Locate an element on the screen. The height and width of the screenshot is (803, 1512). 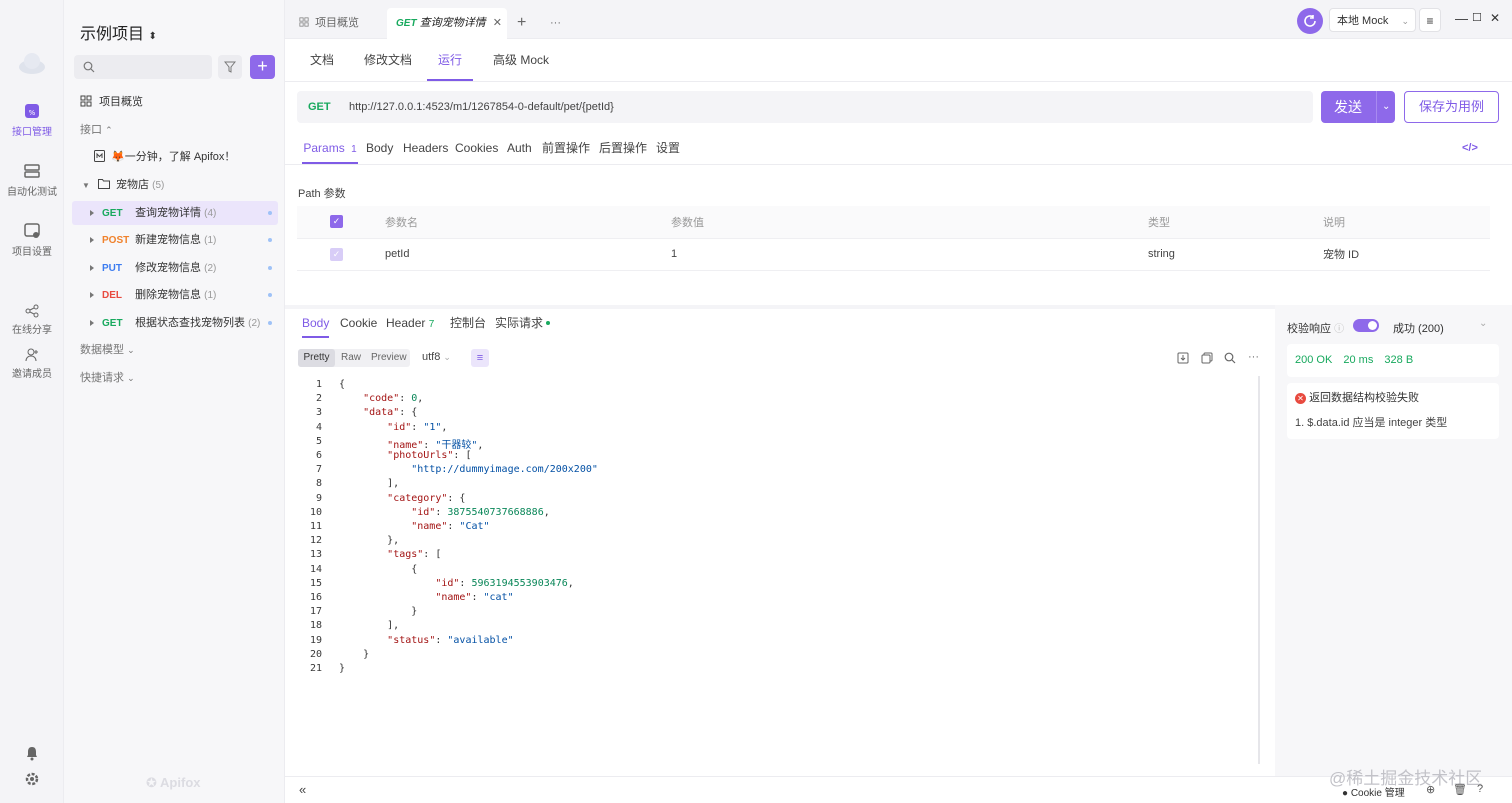
new-tab-button: + is located at coordinates (521, 23).